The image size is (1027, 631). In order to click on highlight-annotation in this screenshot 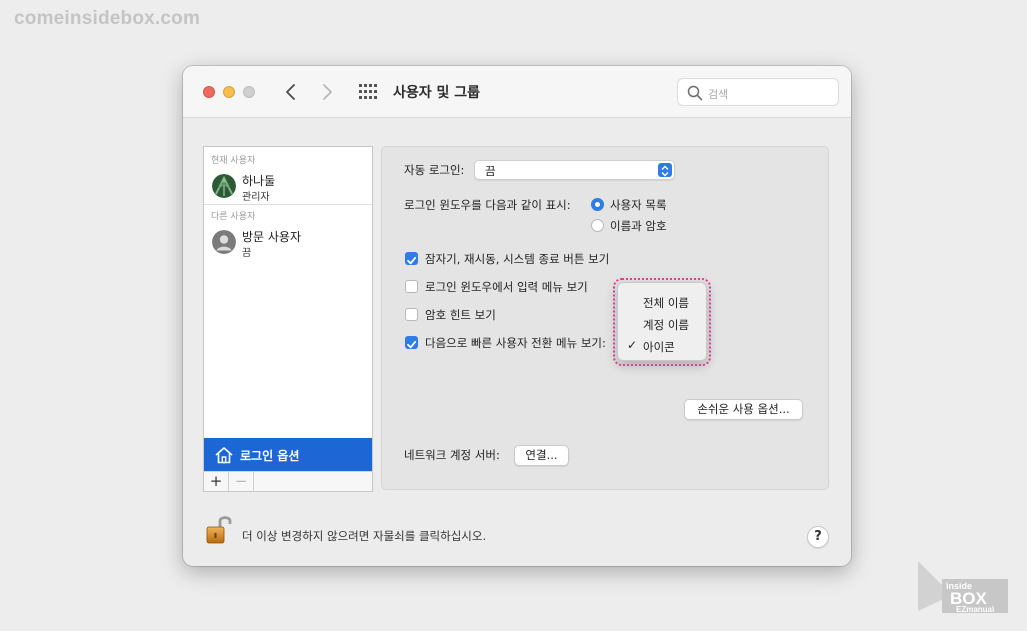, I will do `click(662, 322)`.